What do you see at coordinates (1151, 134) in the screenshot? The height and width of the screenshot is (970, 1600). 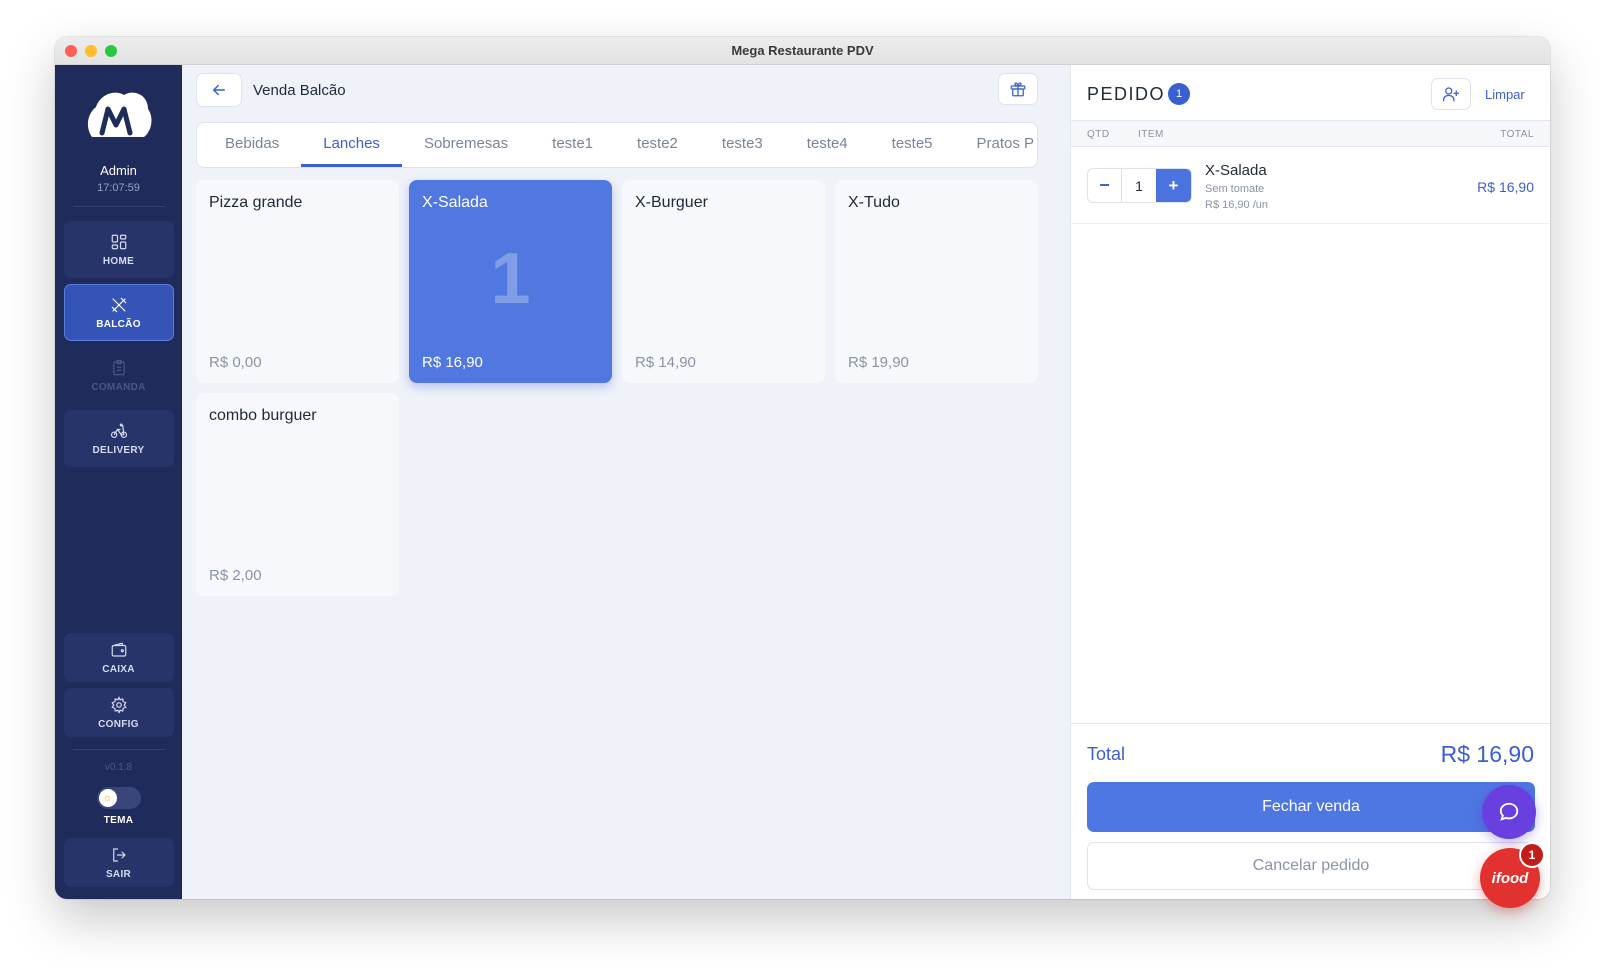 I see `col-item: ITEM` at bounding box center [1151, 134].